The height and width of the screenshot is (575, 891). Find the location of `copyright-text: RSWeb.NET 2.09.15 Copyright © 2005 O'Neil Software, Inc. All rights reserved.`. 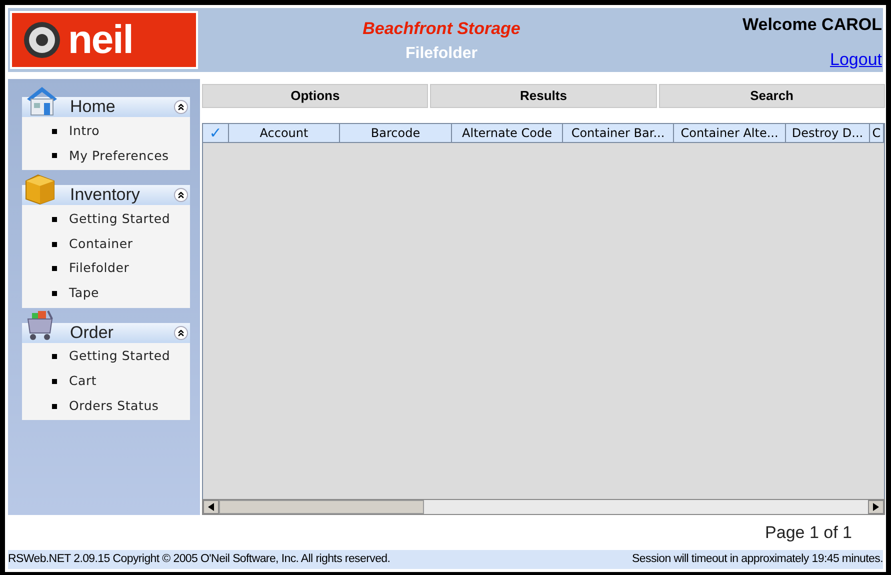

copyright-text: RSWeb.NET 2.09.15 Copyright © 2005 O'Neil Software, Inc. All rights reserved. is located at coordinates (199, 559).